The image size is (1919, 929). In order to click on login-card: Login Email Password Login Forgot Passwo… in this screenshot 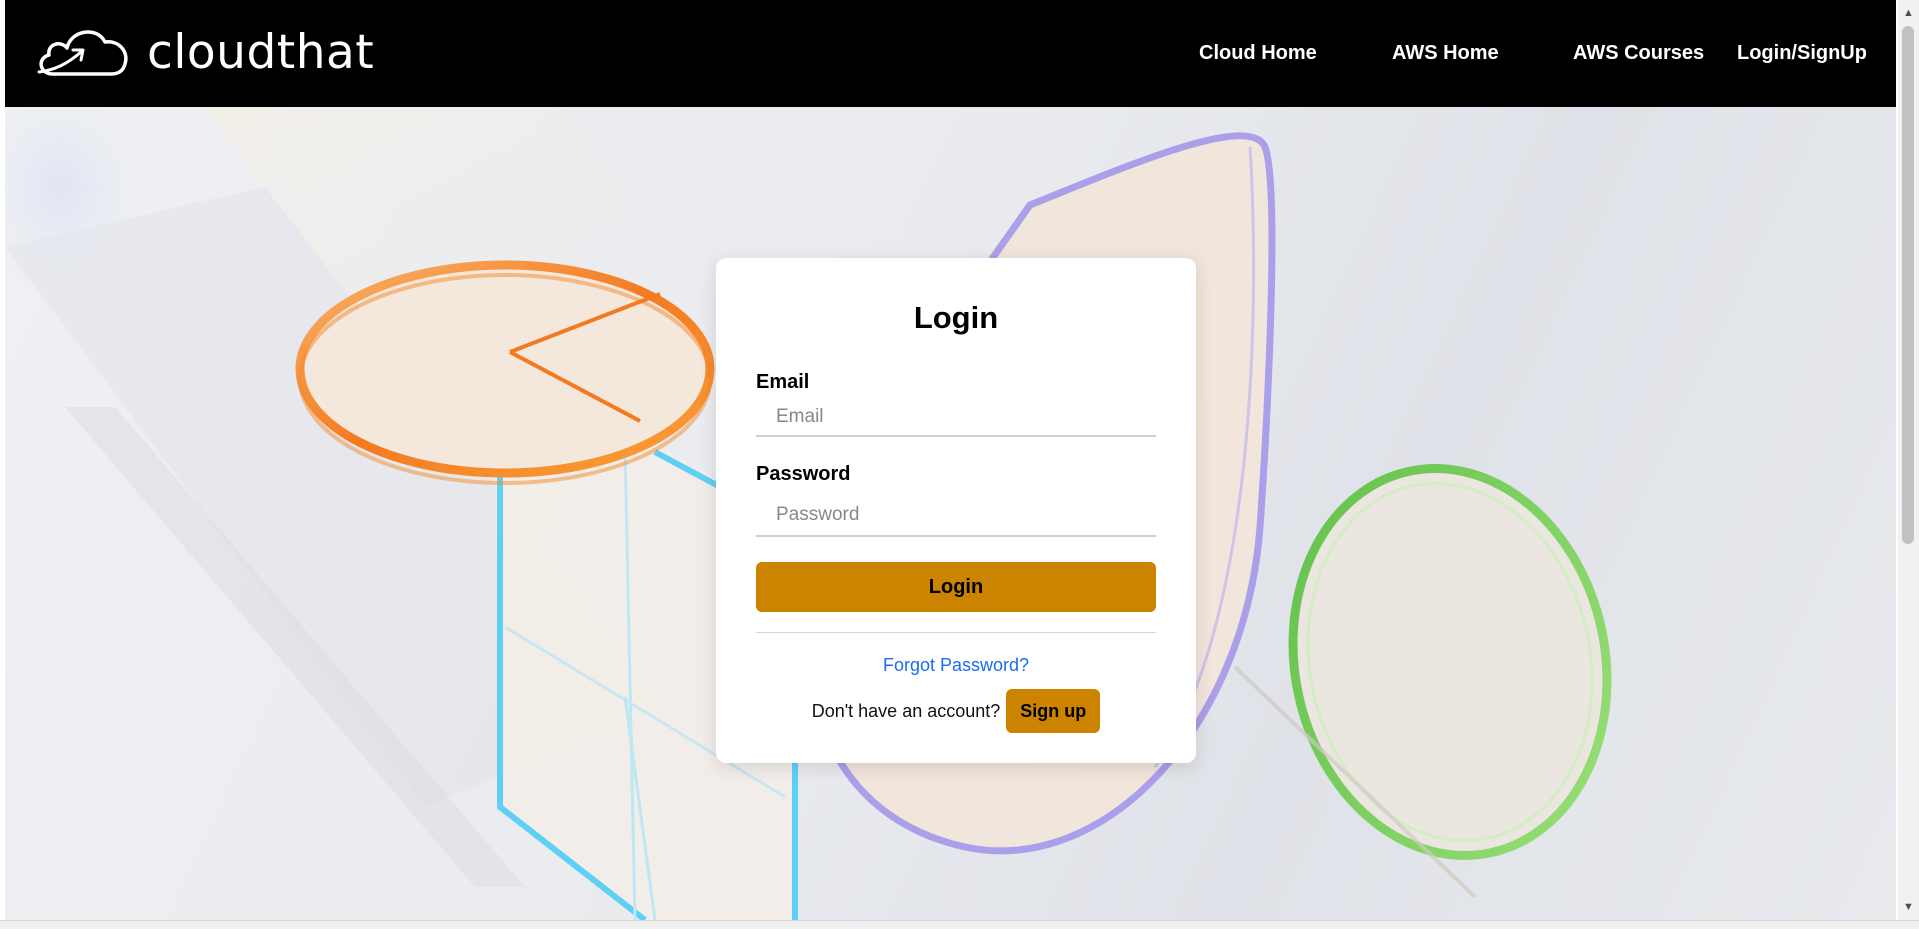, I will do `click(956, 510)`.